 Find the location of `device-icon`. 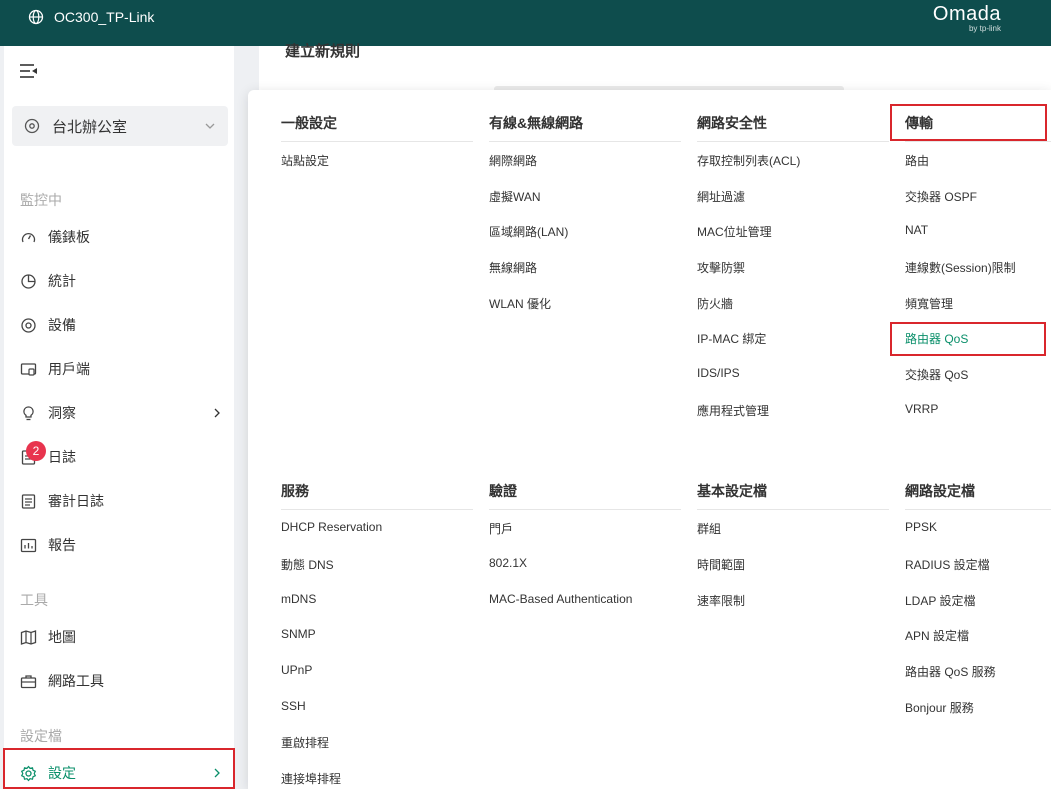

device-icon is located at coordinates (28, 325).